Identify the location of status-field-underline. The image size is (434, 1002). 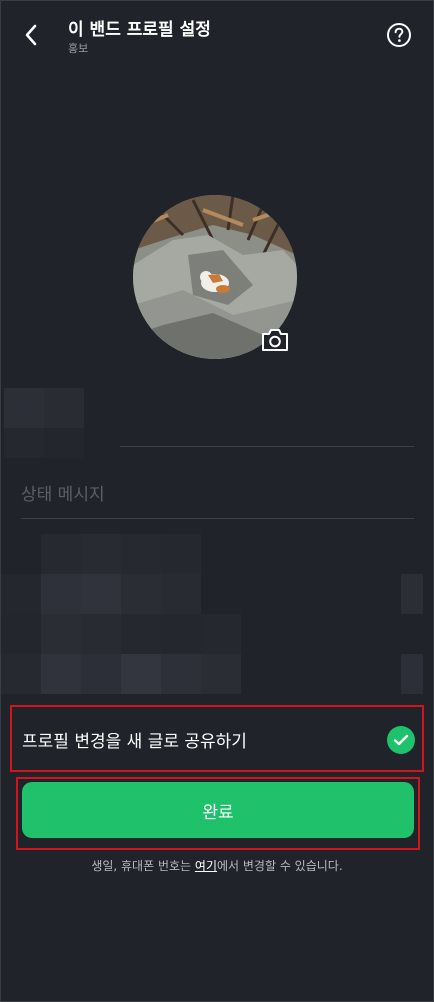
(217, 518).